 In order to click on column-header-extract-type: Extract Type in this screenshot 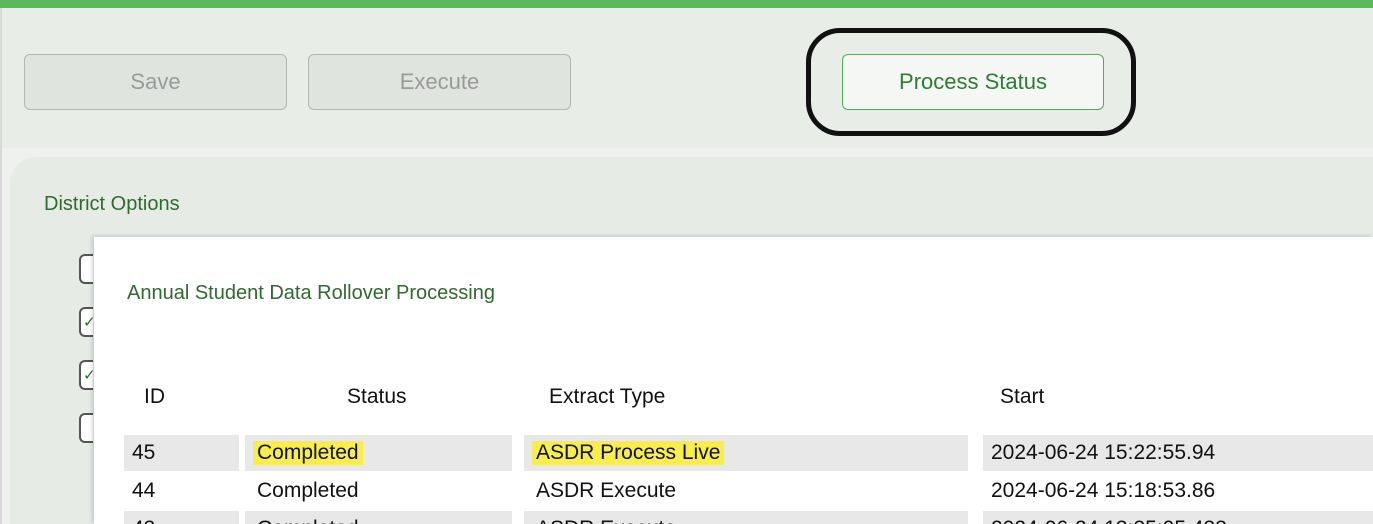, I will do `click(607, 397)`.